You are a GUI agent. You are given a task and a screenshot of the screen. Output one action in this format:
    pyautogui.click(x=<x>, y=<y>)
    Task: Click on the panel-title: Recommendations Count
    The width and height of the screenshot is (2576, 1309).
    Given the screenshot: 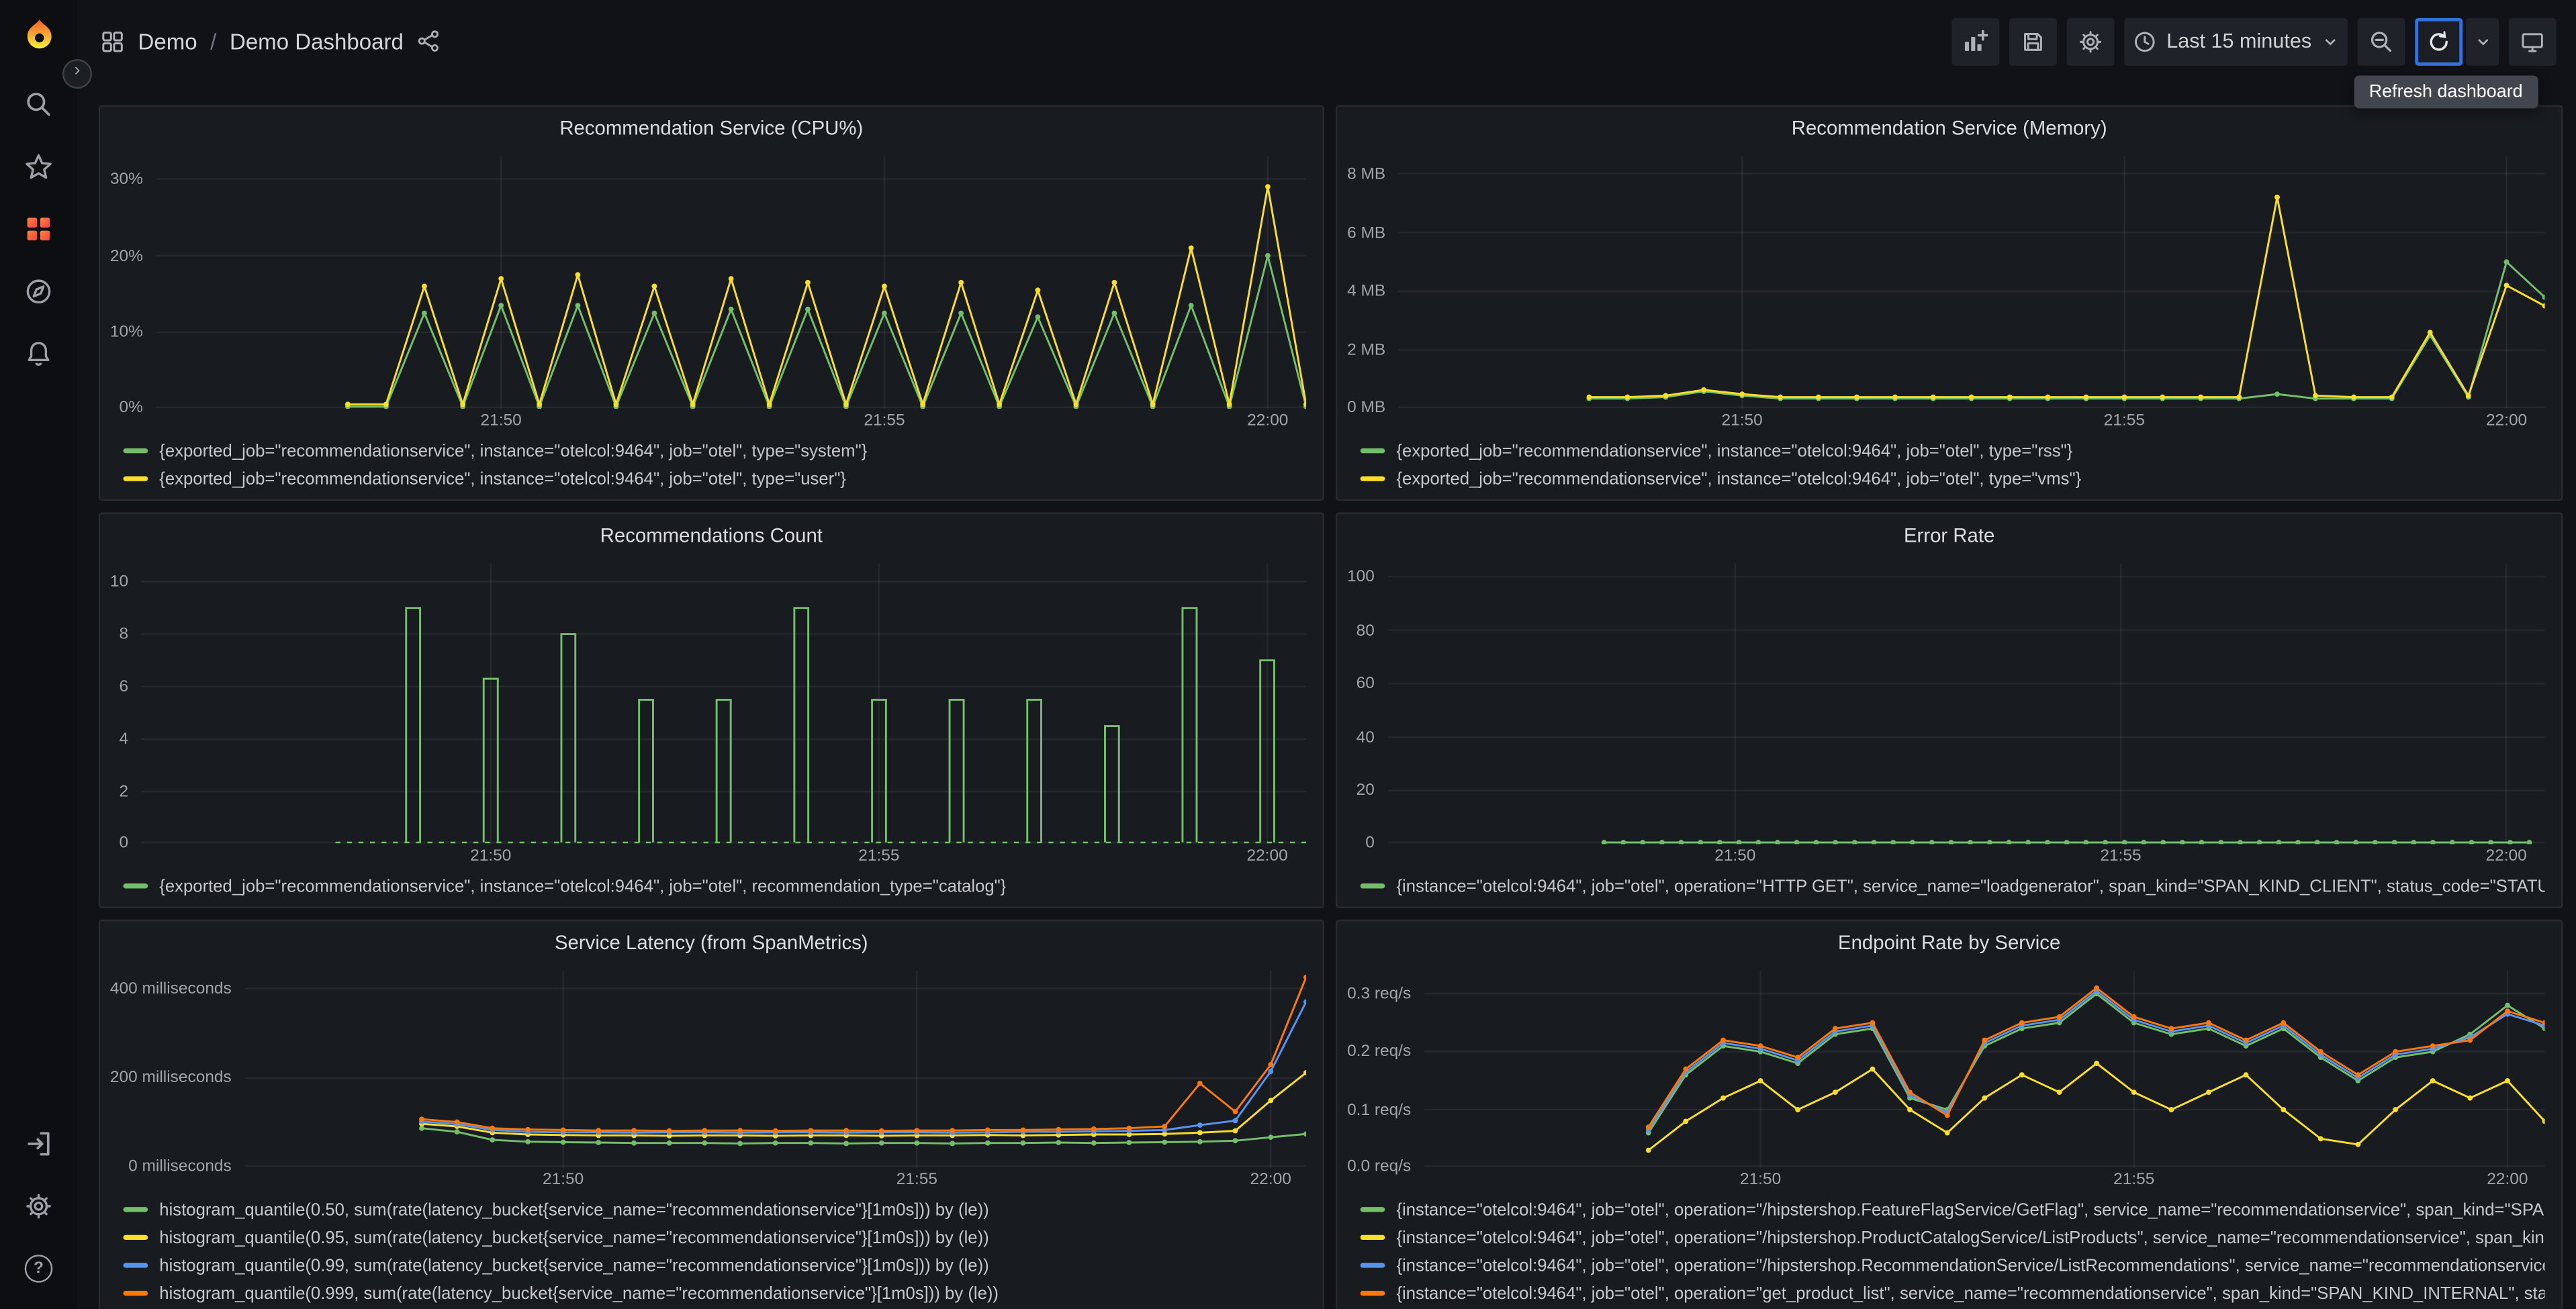 What is the action you would take?
    pyautogui.click(x=711, y=535)
    